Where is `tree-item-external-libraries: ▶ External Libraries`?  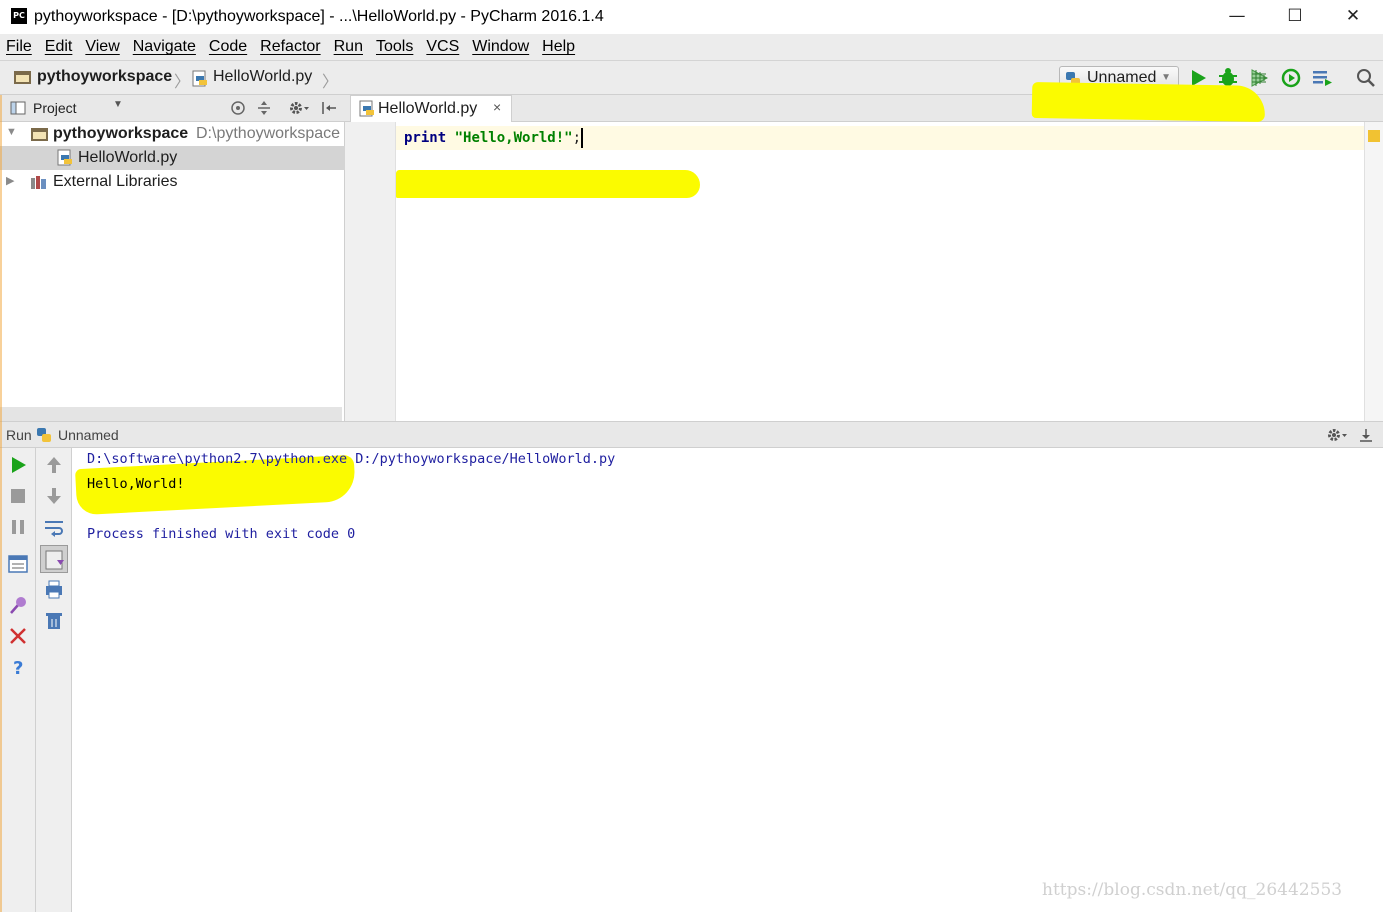 tree-item-external-libraries: ▶ External Libraries is located at coordinates (172, 182).